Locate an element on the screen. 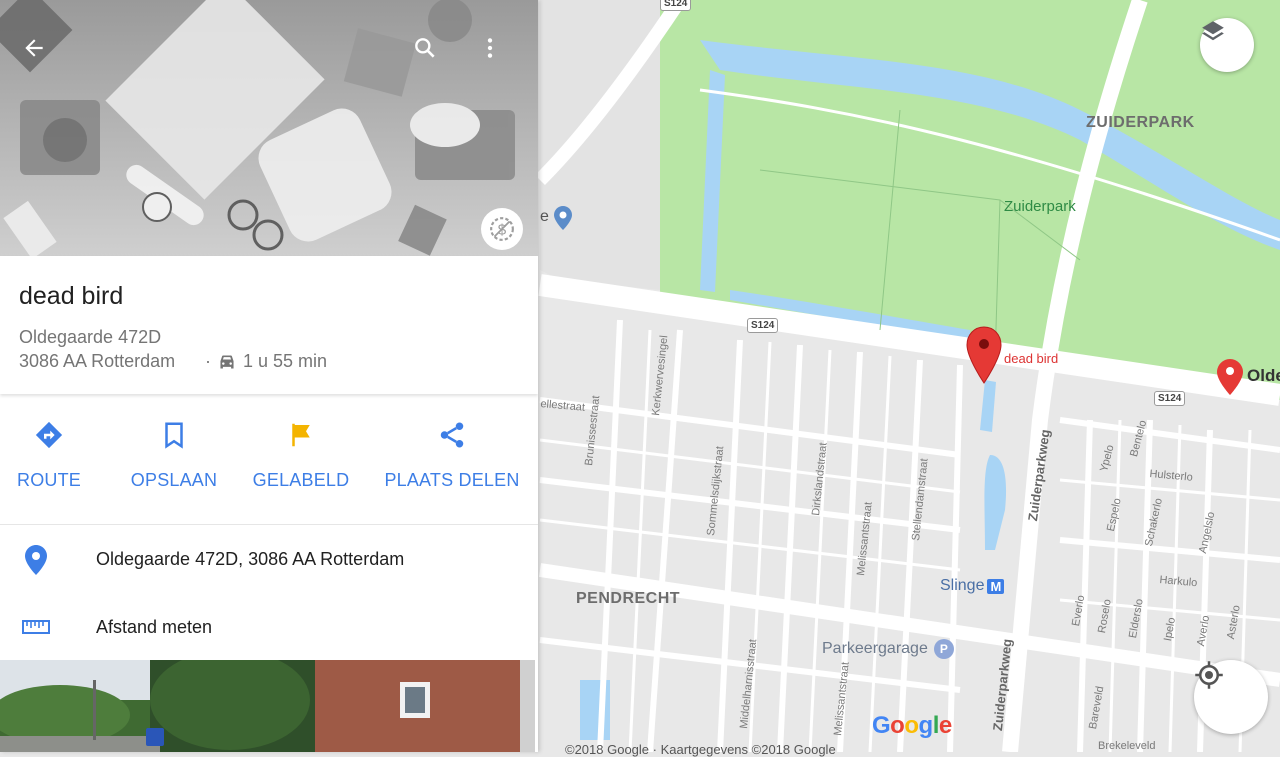 This screenshot has height=757, width=1280. save-label: OPSLAAN is located at coordinates (174, 480).